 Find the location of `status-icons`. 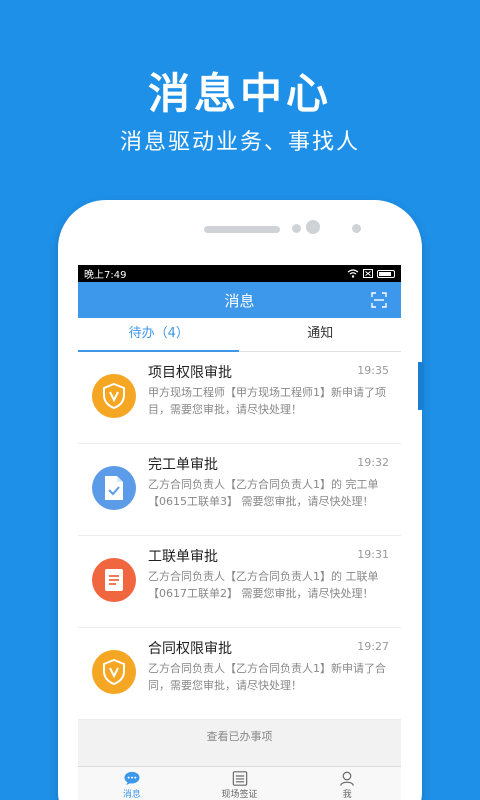

status-icons is located at coordinates (371, 273).